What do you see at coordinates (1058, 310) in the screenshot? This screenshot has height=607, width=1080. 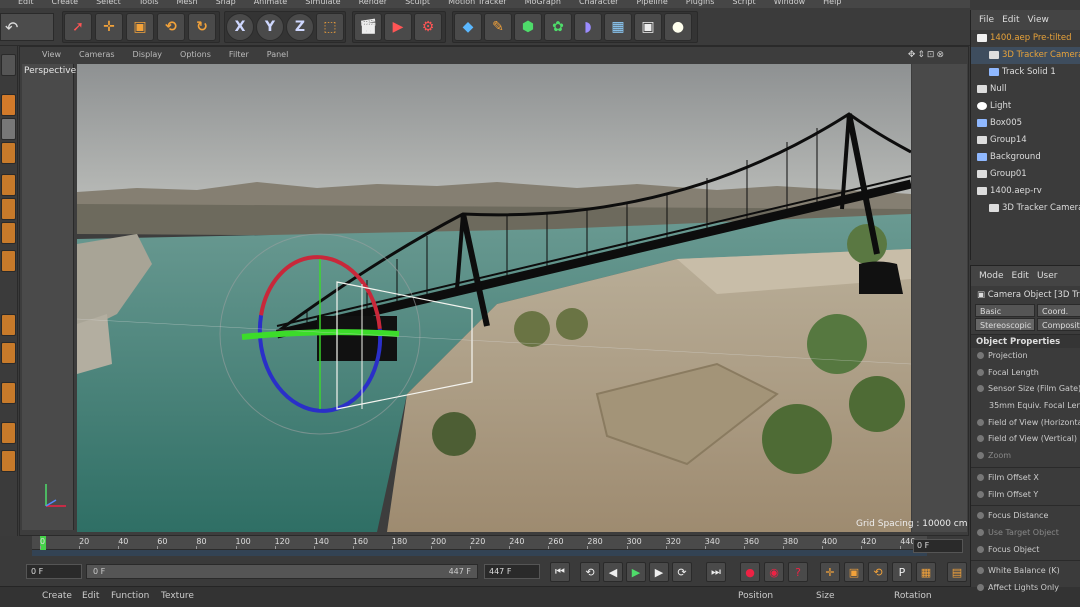 I see `tab-coord: Coord.` at bounding box center [1058, 310].